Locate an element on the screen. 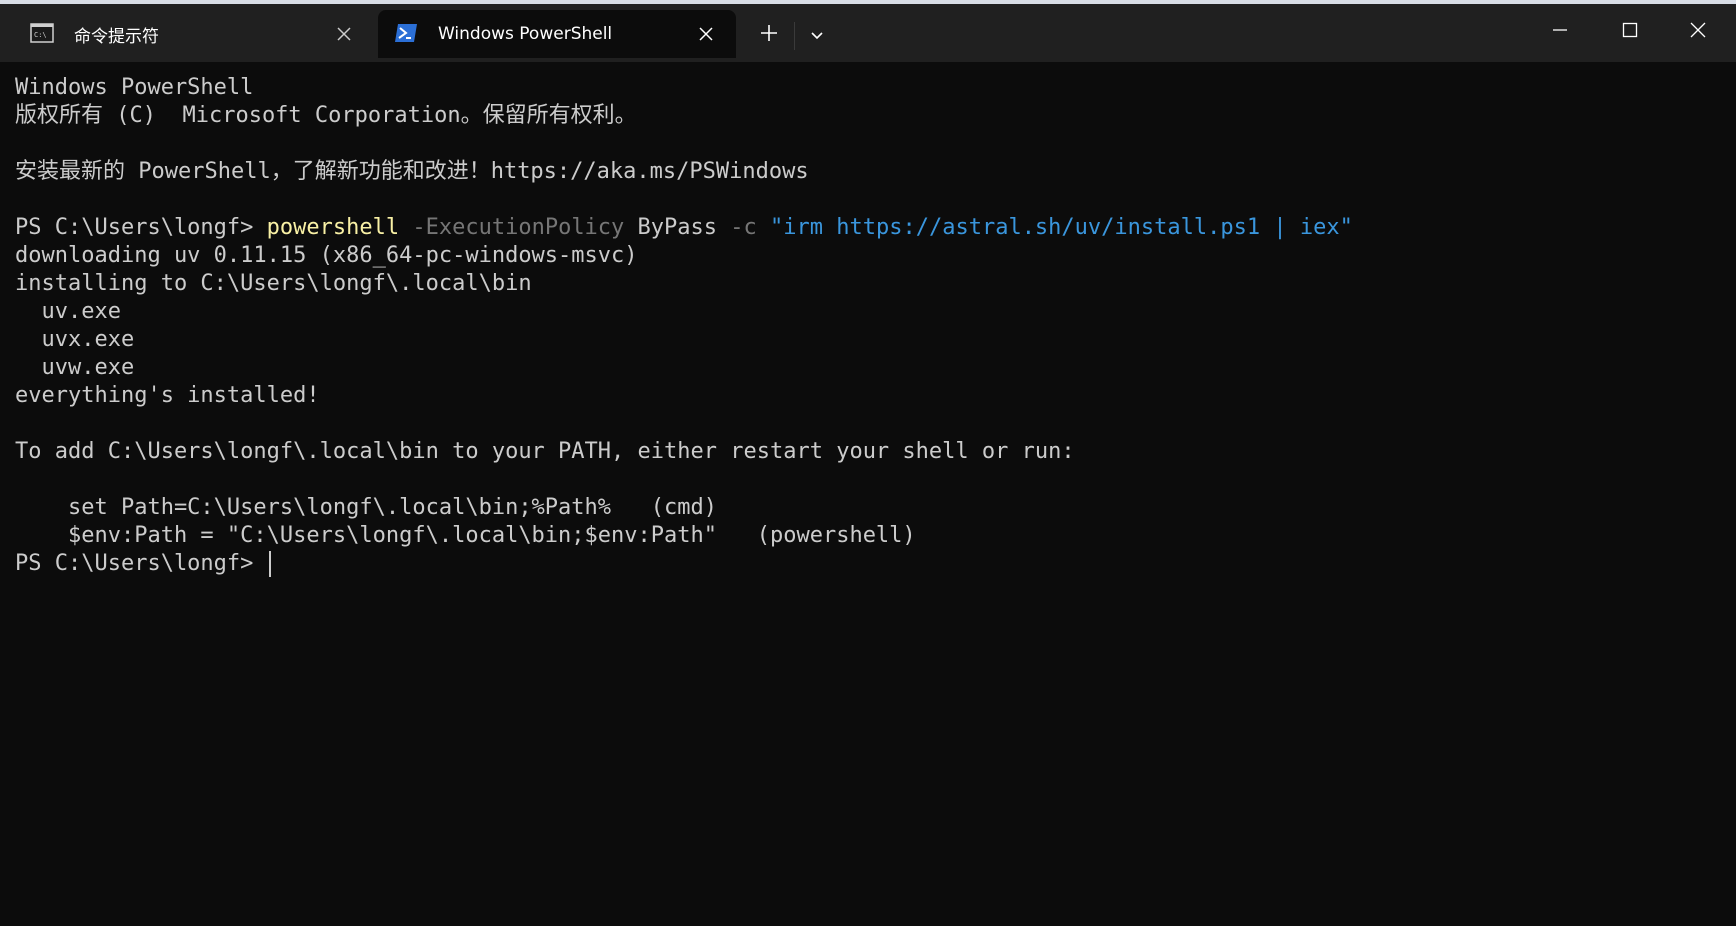  console-line: uvx.exe is located at coordinates (75, 339).